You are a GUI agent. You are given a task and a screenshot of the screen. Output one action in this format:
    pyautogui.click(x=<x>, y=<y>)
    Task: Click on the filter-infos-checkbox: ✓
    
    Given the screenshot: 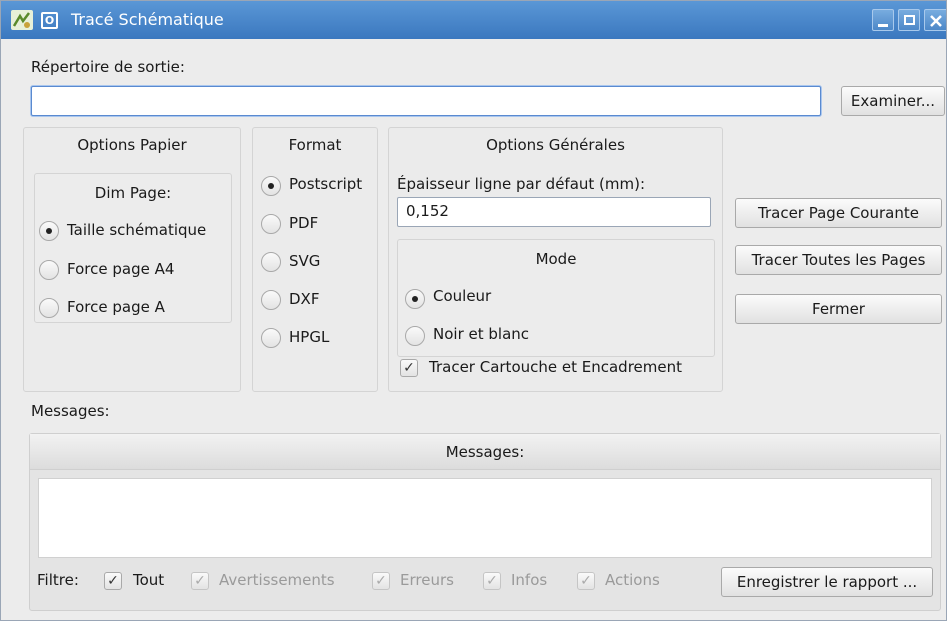 What is the action you would take?
    pyautogui.click(x=492, y=581)
    